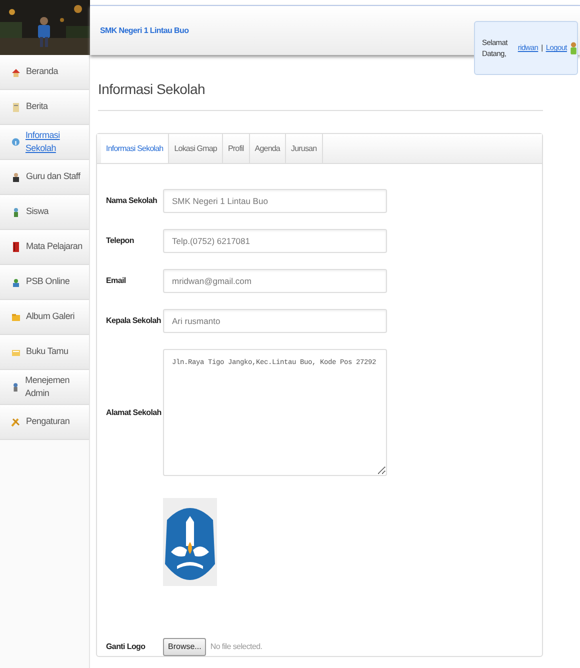  Describe the element at coordinates (16, 72) in the screenshot. I see `house-icon` at that location.